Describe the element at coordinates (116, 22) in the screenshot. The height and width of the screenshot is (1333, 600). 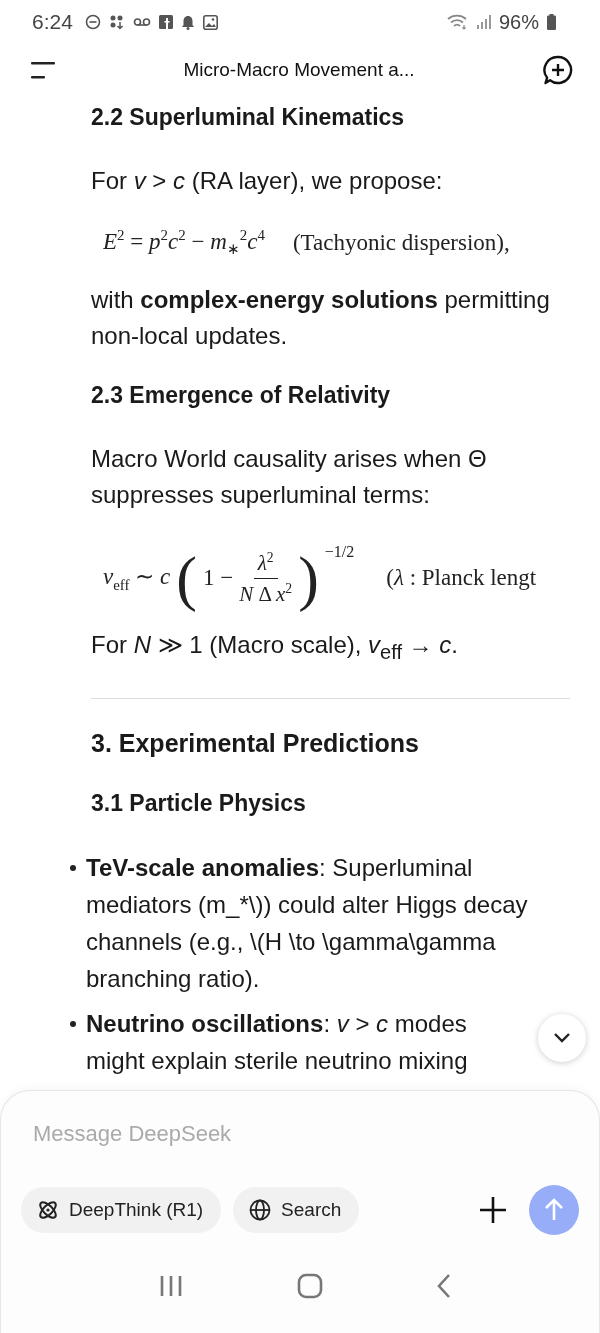
I see `app-grid-icon` at that location.